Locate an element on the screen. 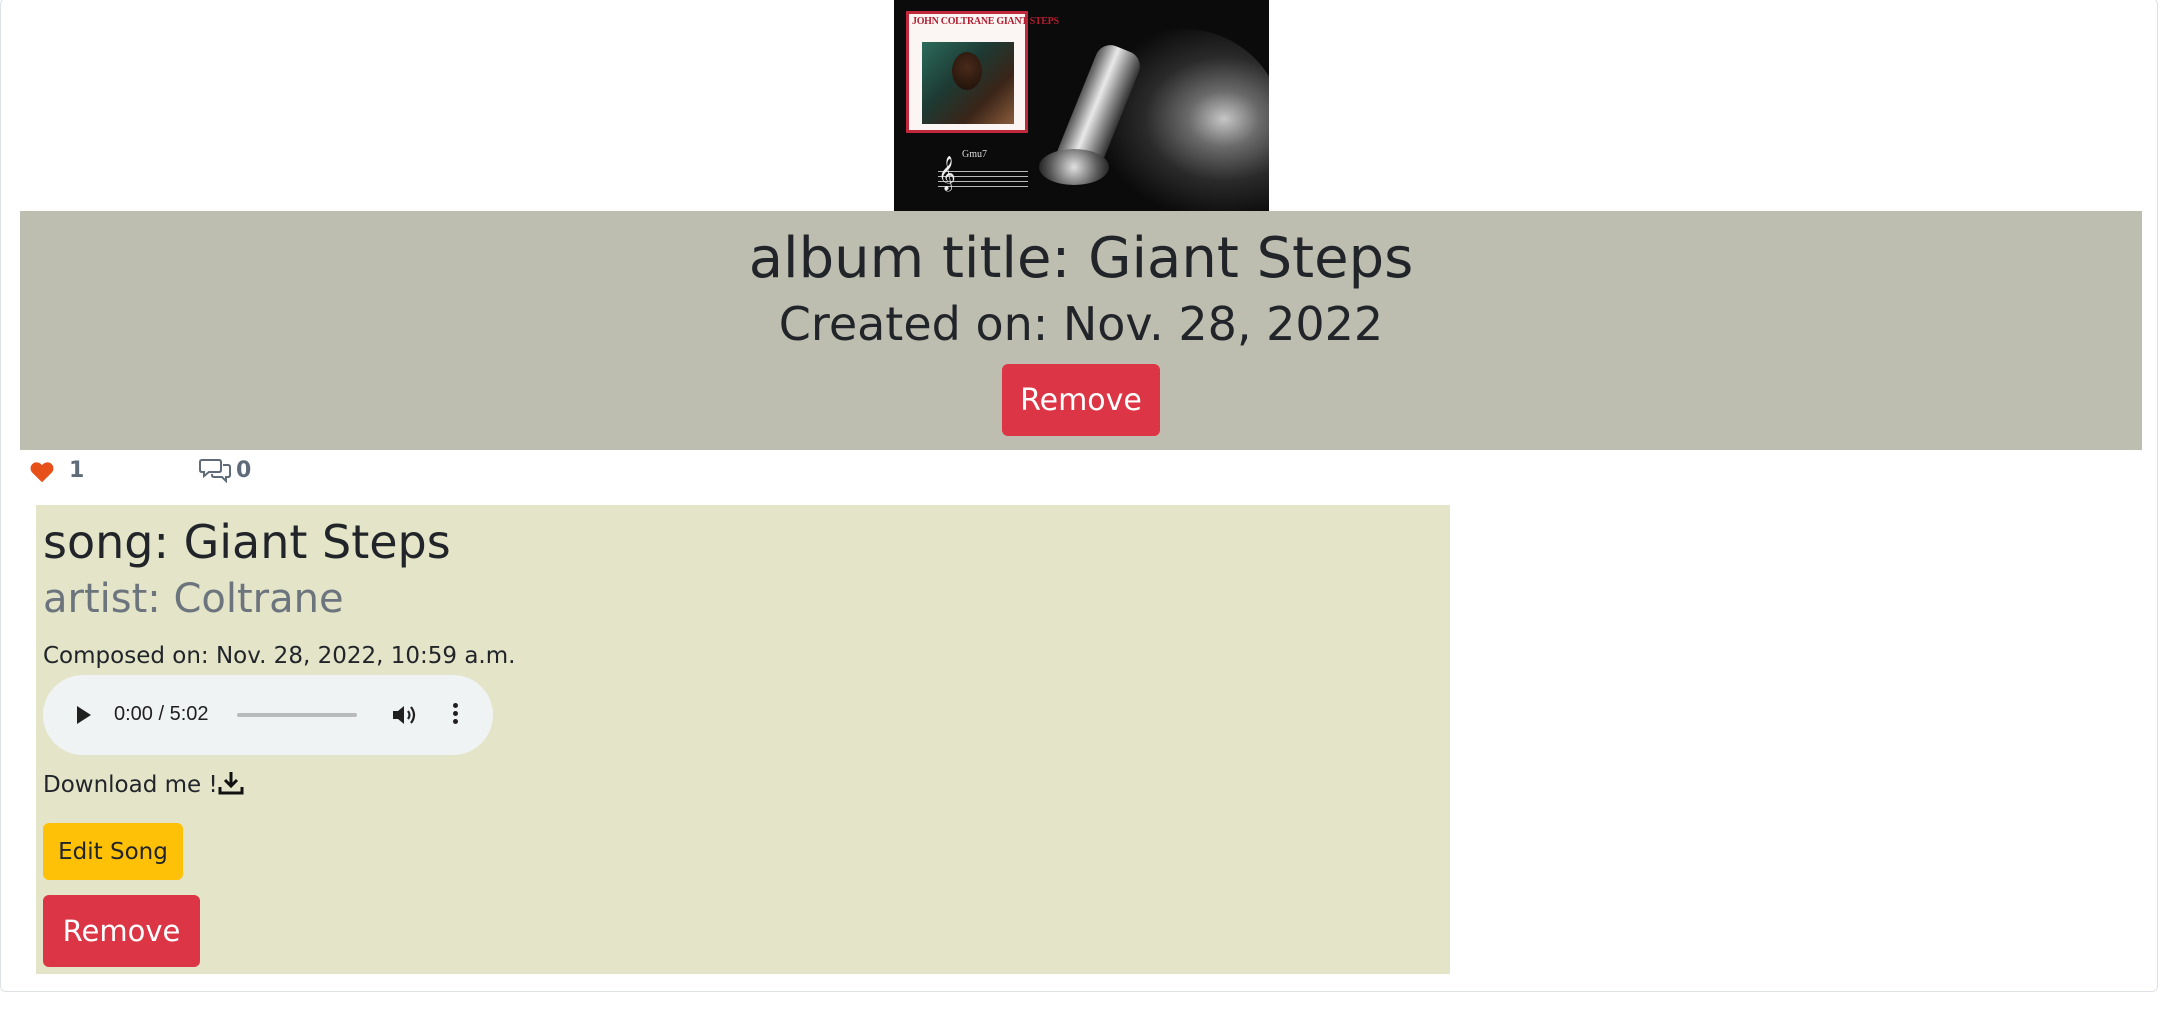  song-composed-date: Composed on: Nov. 28, 2022, 10:59 a.m. is located at coordinates (279, 656).